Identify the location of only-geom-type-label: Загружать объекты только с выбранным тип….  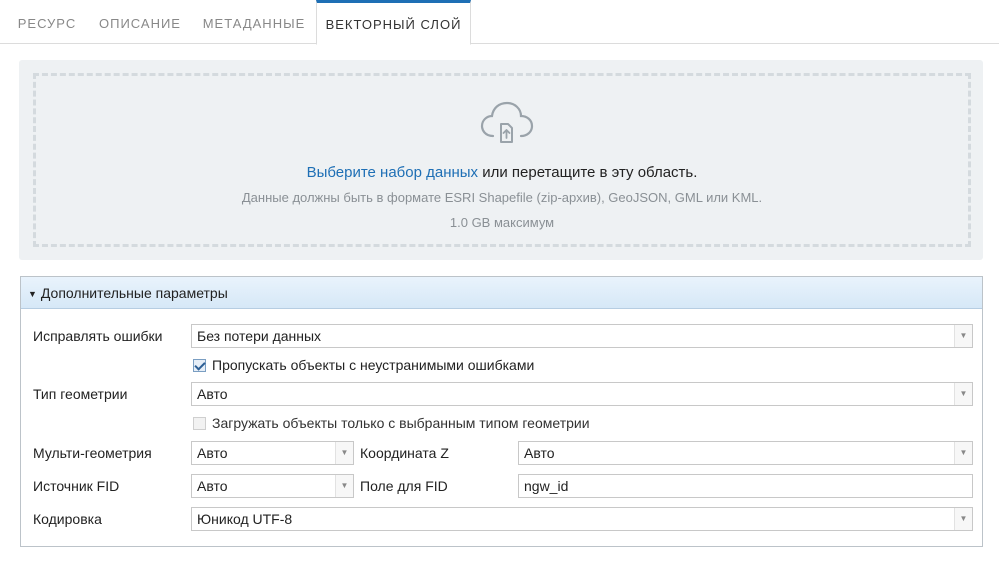
(401, 423).